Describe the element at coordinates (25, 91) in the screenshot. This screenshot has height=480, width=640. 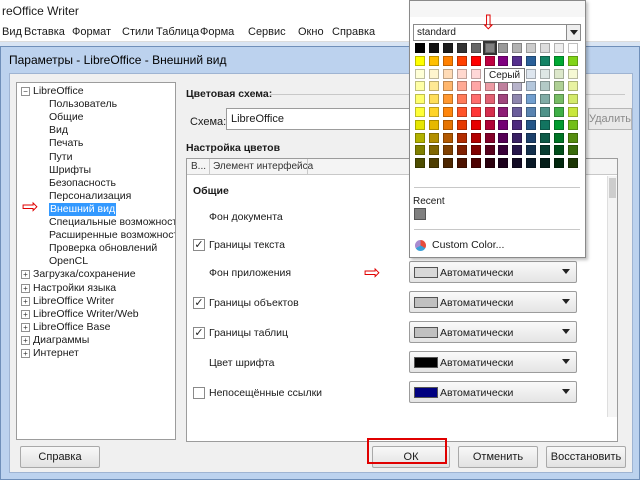
I see `collapse-icon: −` at that location.